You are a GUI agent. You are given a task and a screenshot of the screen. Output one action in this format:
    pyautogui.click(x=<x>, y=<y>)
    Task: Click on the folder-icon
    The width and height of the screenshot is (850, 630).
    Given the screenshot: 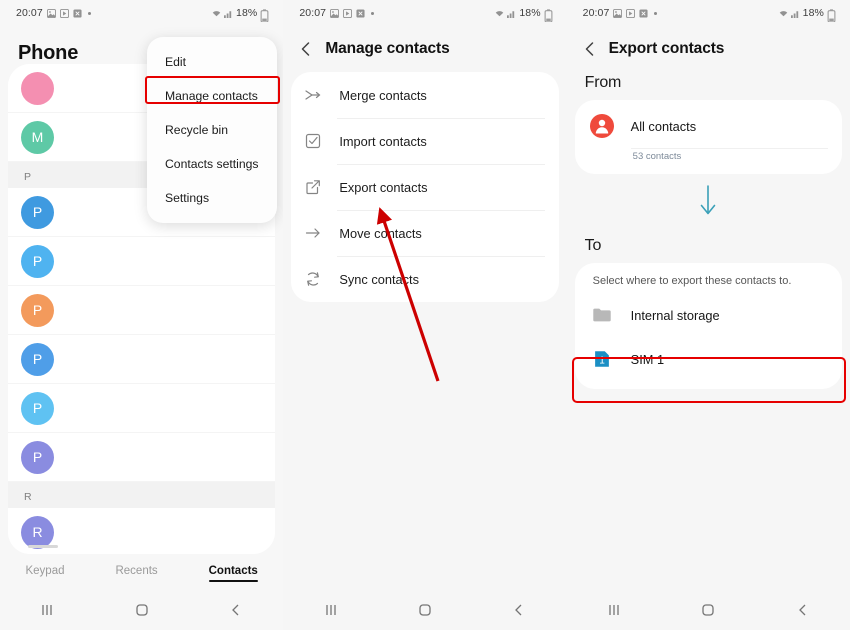 What is the action you would take?
    pyautogui.click(x=602, y=315)
    